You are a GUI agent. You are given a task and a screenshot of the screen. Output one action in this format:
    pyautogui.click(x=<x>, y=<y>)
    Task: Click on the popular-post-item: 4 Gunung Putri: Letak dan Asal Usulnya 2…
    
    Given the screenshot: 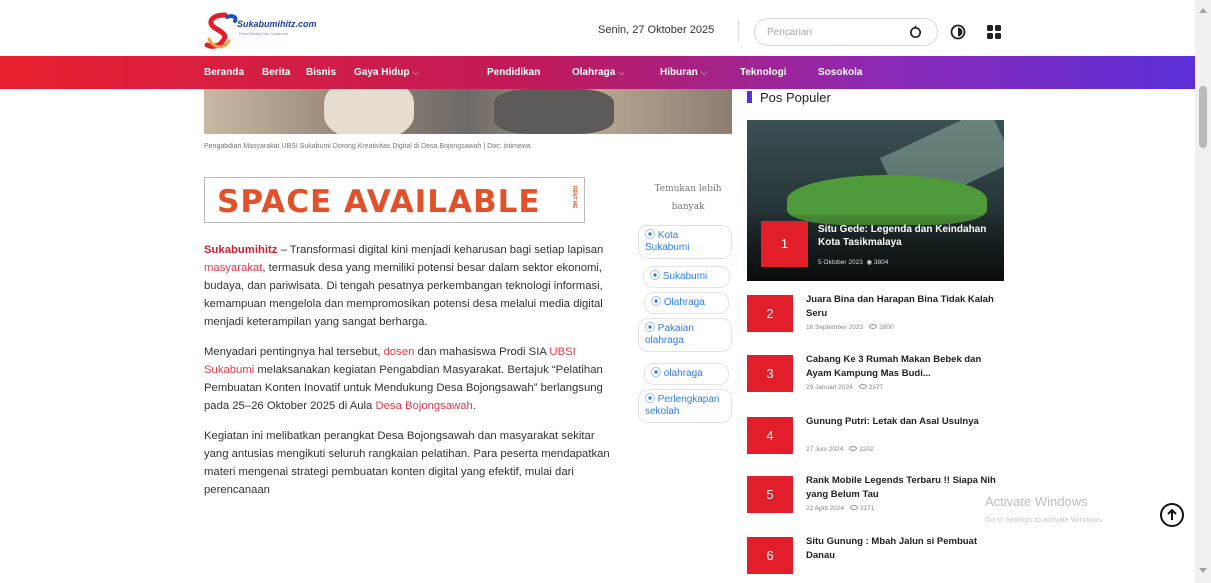 What is the action you would take?
    pyautogui.click(x=877, y=440)
    